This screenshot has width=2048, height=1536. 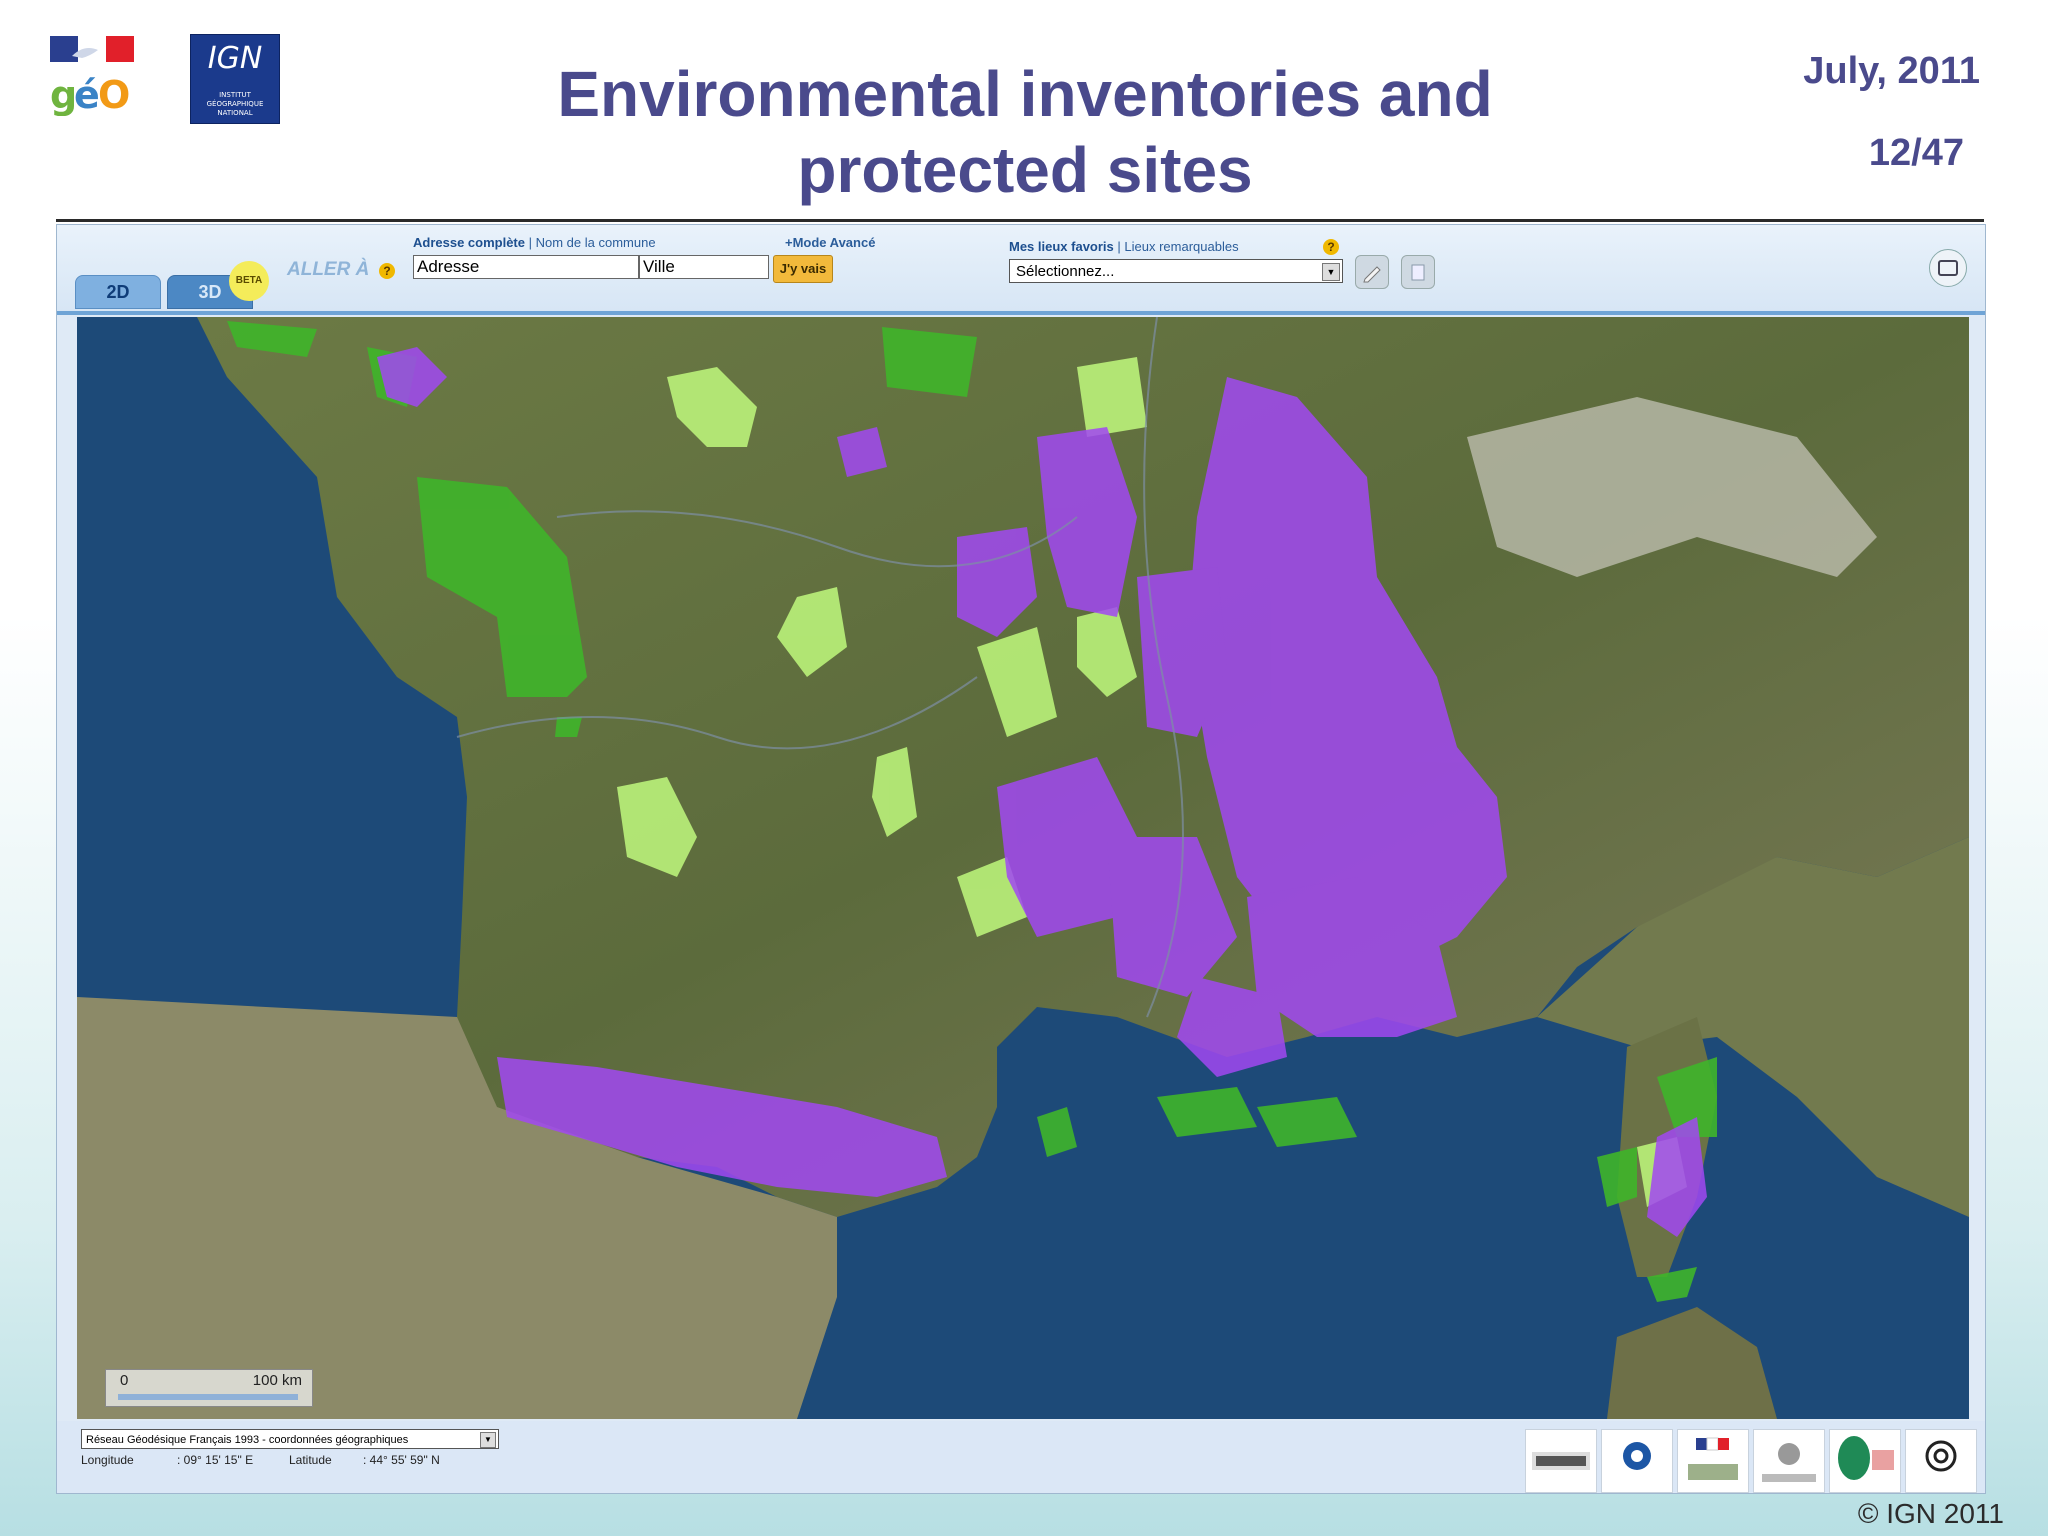 What do you see at coordinates (1025, 94) in the screenshot?
I see `slide-title-line1: Environmental inventories and` at bounding box center [1025, 94].